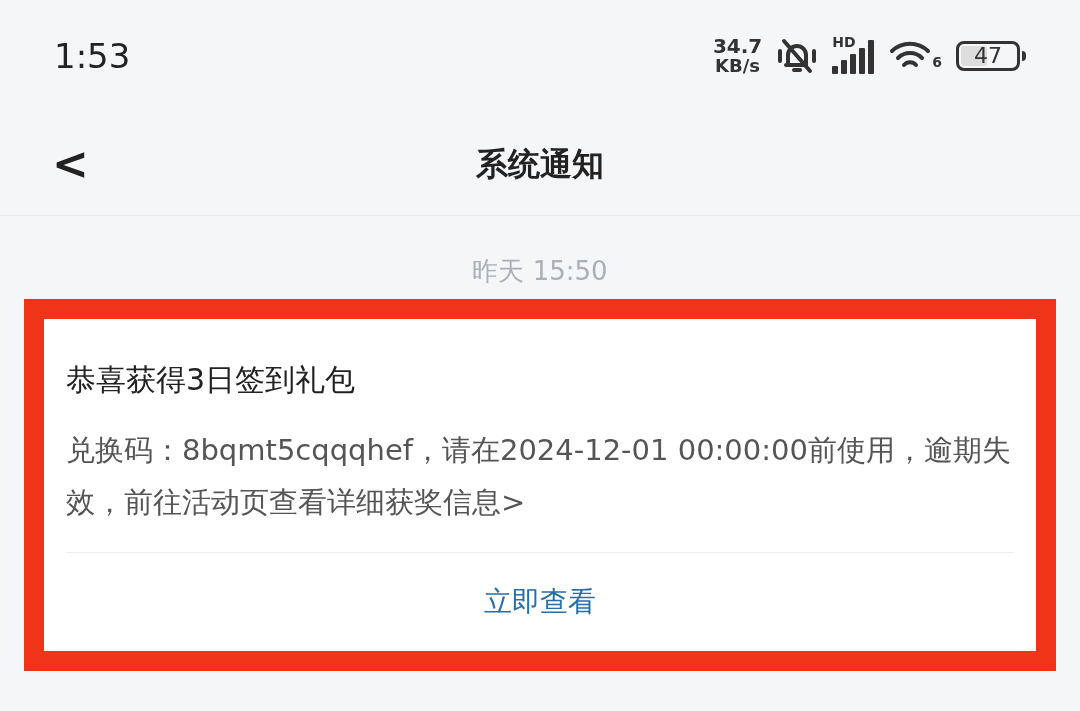  I want to click on back-button: <, so click(70, 163).